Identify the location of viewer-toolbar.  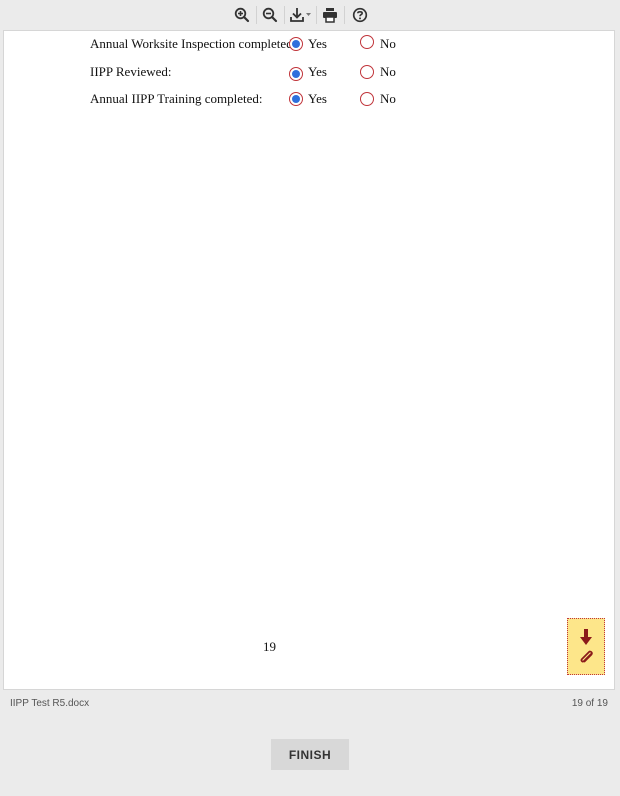
(310, 15).